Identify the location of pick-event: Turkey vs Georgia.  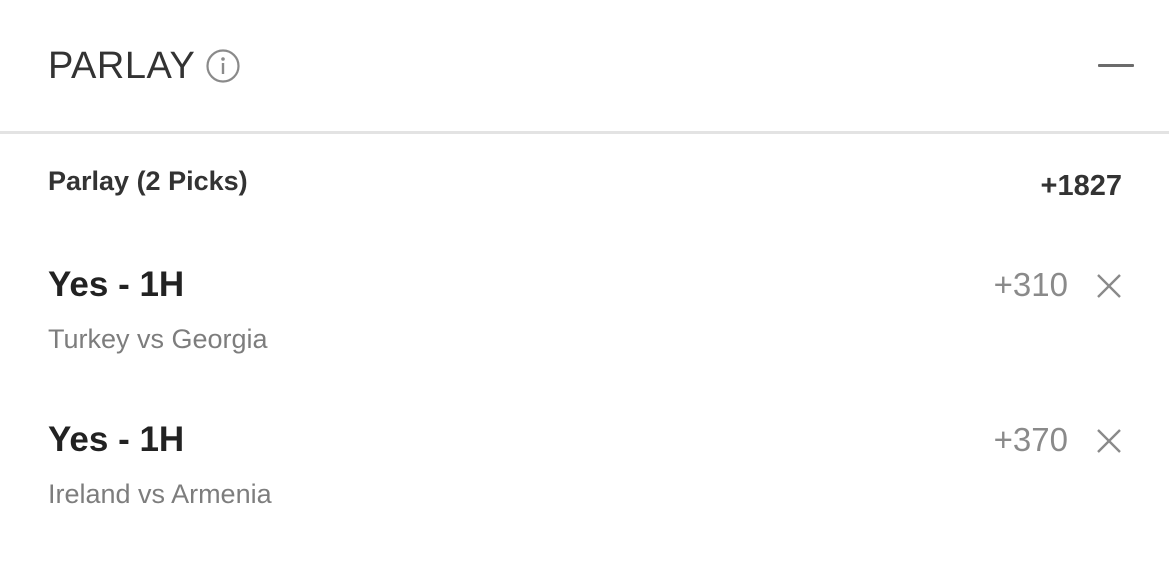
(158, 339).